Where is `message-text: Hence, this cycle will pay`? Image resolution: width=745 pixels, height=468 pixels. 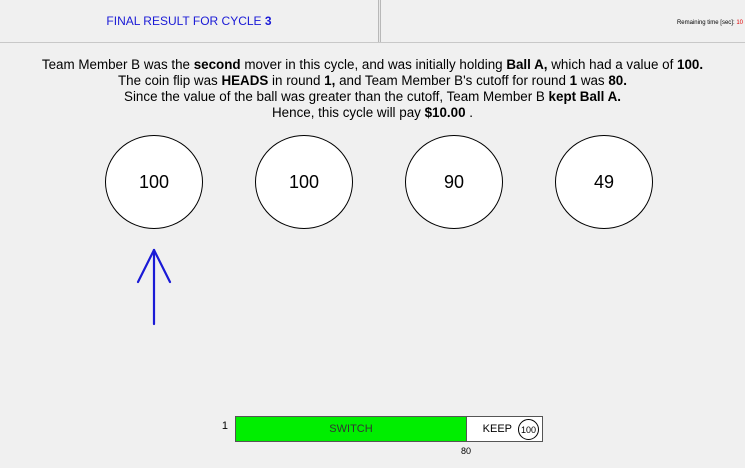
message-text: Hence, this cycle will pay is located at coordinates (348, 112).